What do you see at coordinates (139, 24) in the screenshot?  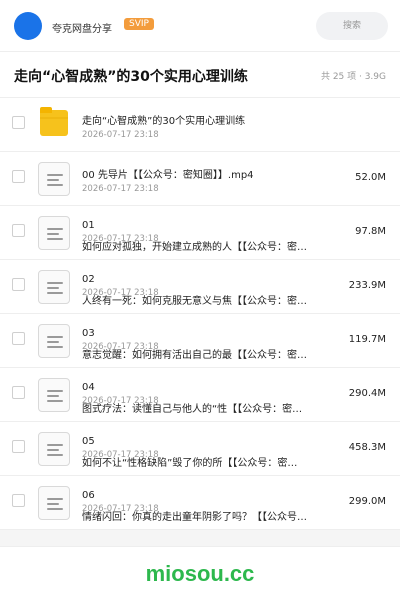 I see `svip-badge: SVIP` at bounding box center [139, 24].